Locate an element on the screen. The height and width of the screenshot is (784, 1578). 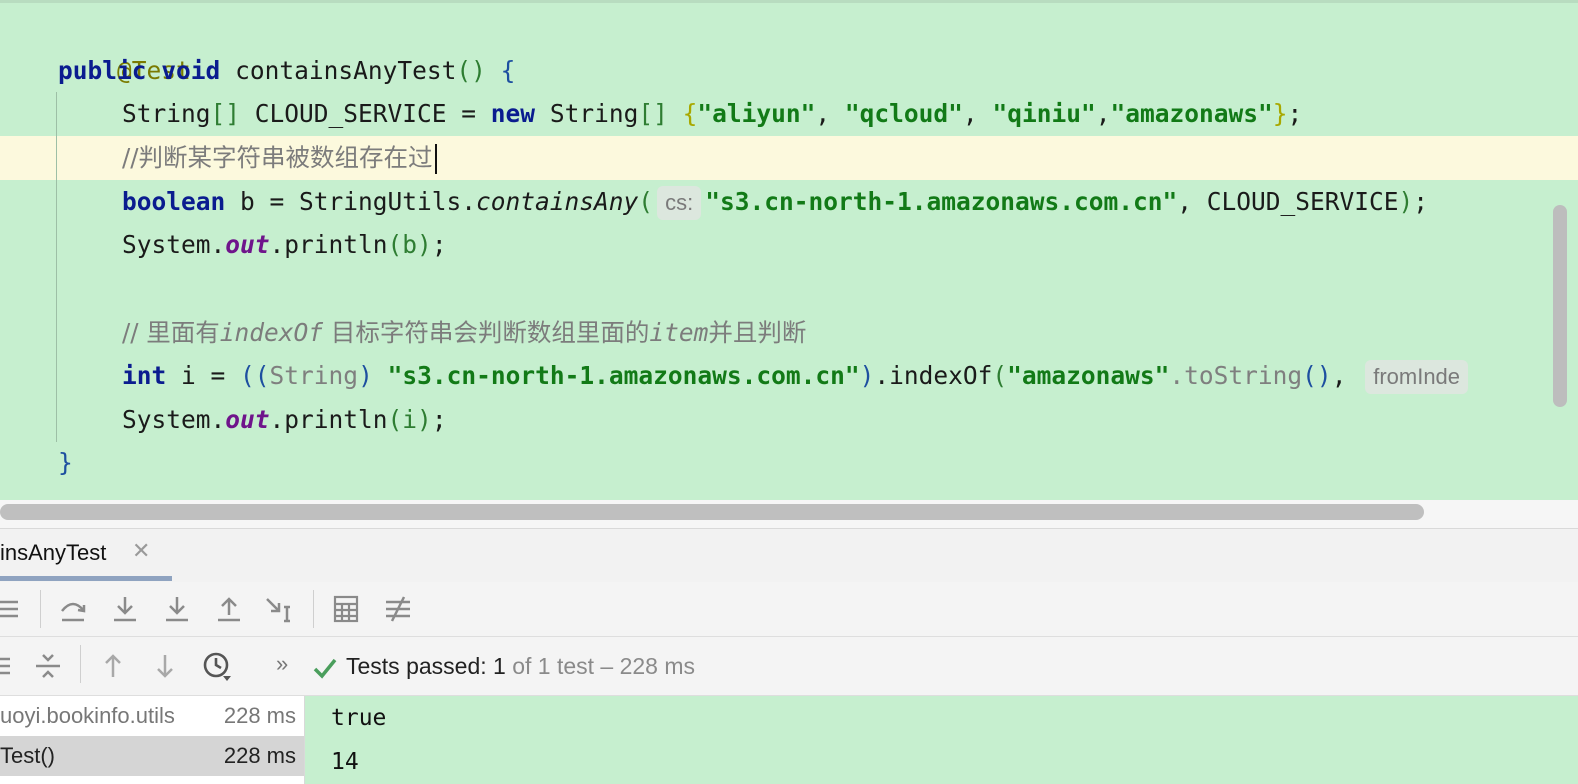
tests-summary: of 1 test – 228 ms is located at coordinates (600, 666).